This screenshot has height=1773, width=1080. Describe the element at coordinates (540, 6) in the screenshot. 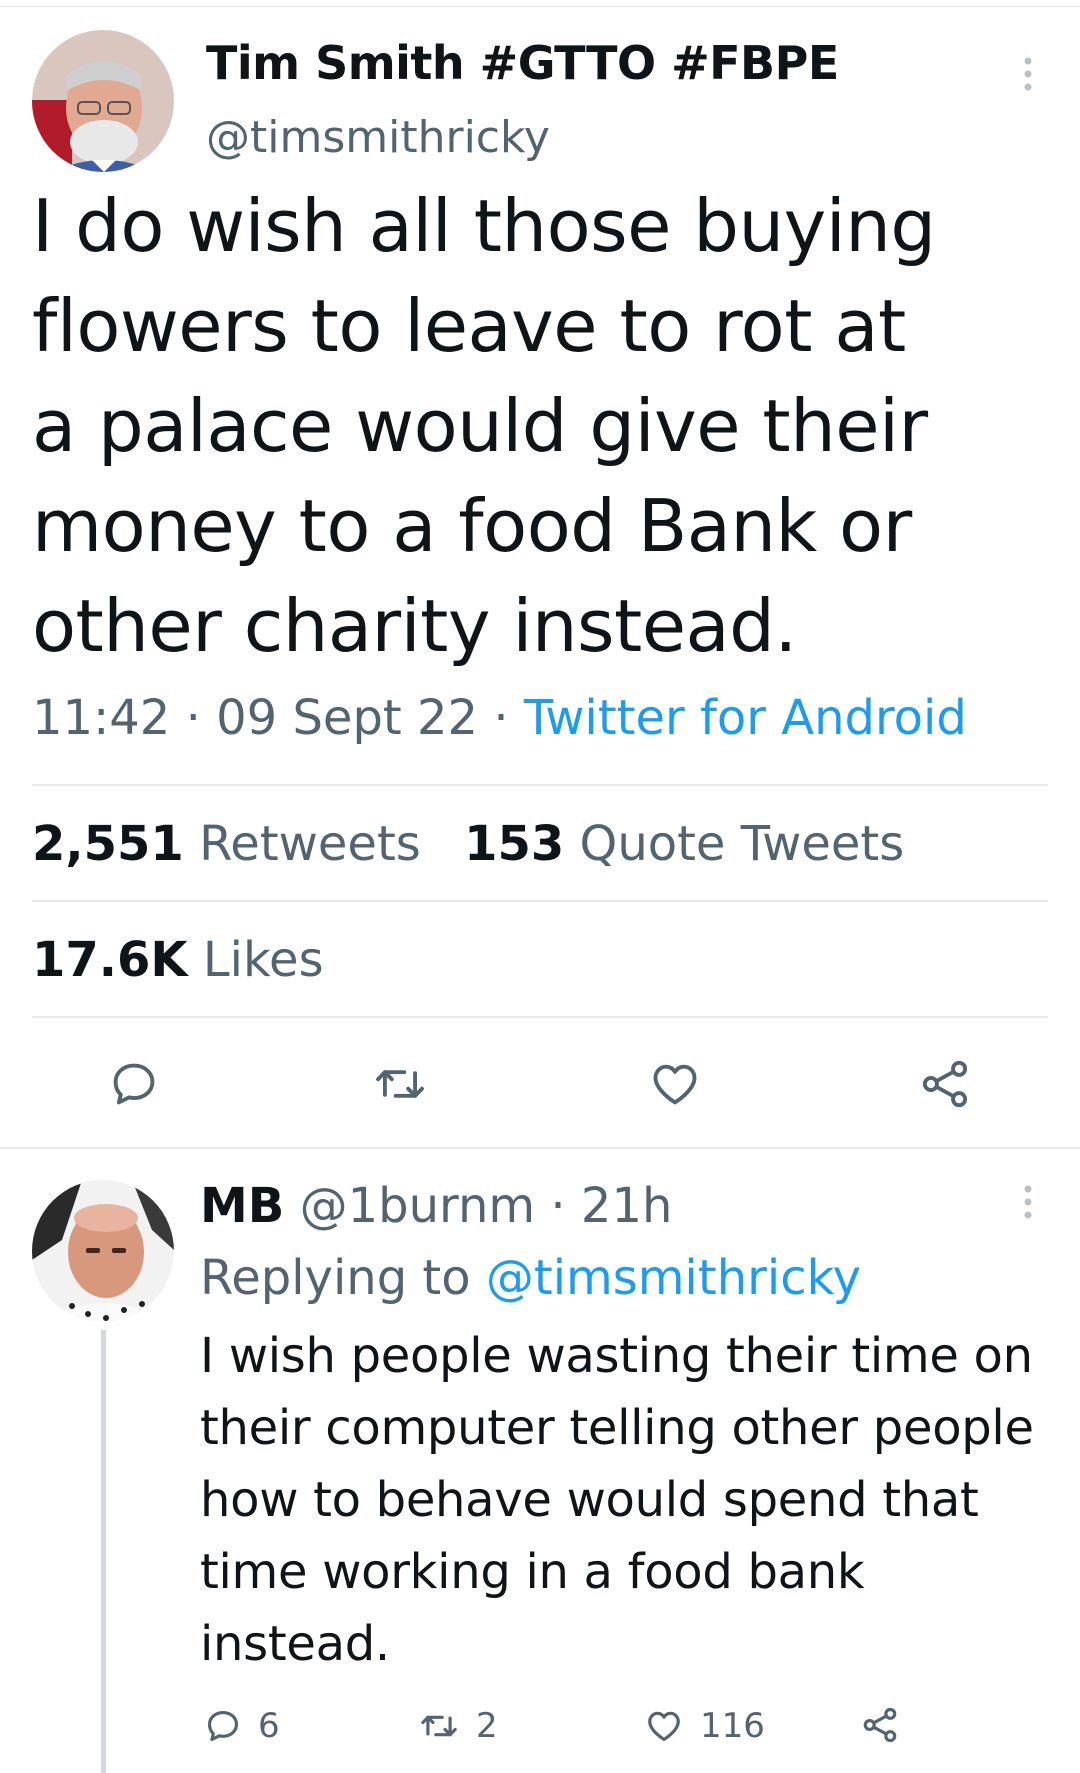

I see `top-divider` at that location.